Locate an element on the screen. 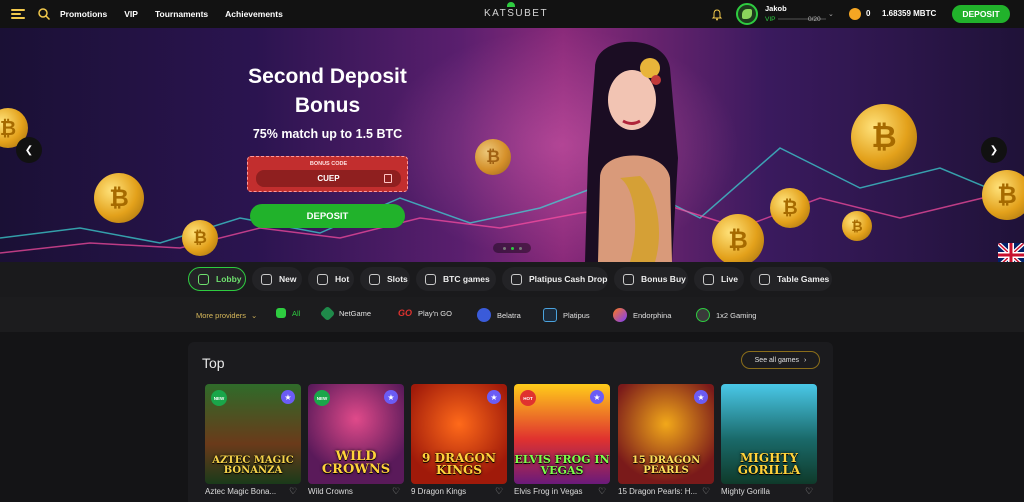 The width and height of the screenshot is (1024, 502). promo-title: Second Deposit Bonus is located at coordinates (327, 91).